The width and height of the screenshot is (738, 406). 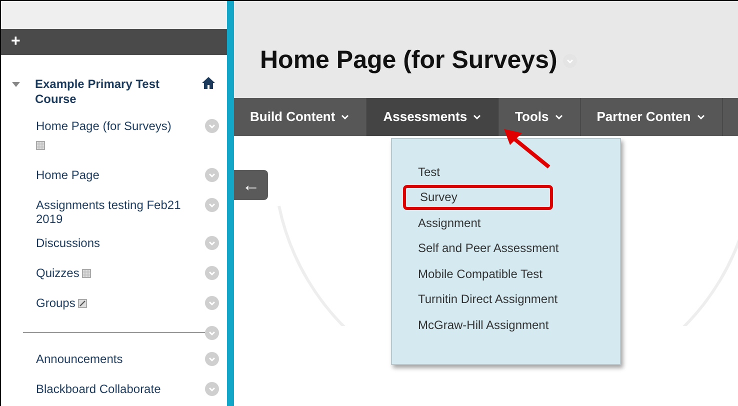 I want to click on nav-tab: Assessments, so click(x=433, y=117).